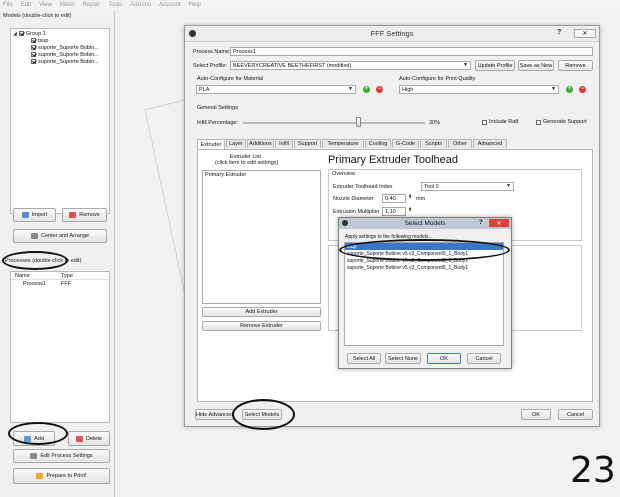 The image size is (620, 497). What do you see at coordinates (460, 143) in the screenshot?
I see `tab-other: Other` at bounding box center [460, 143].